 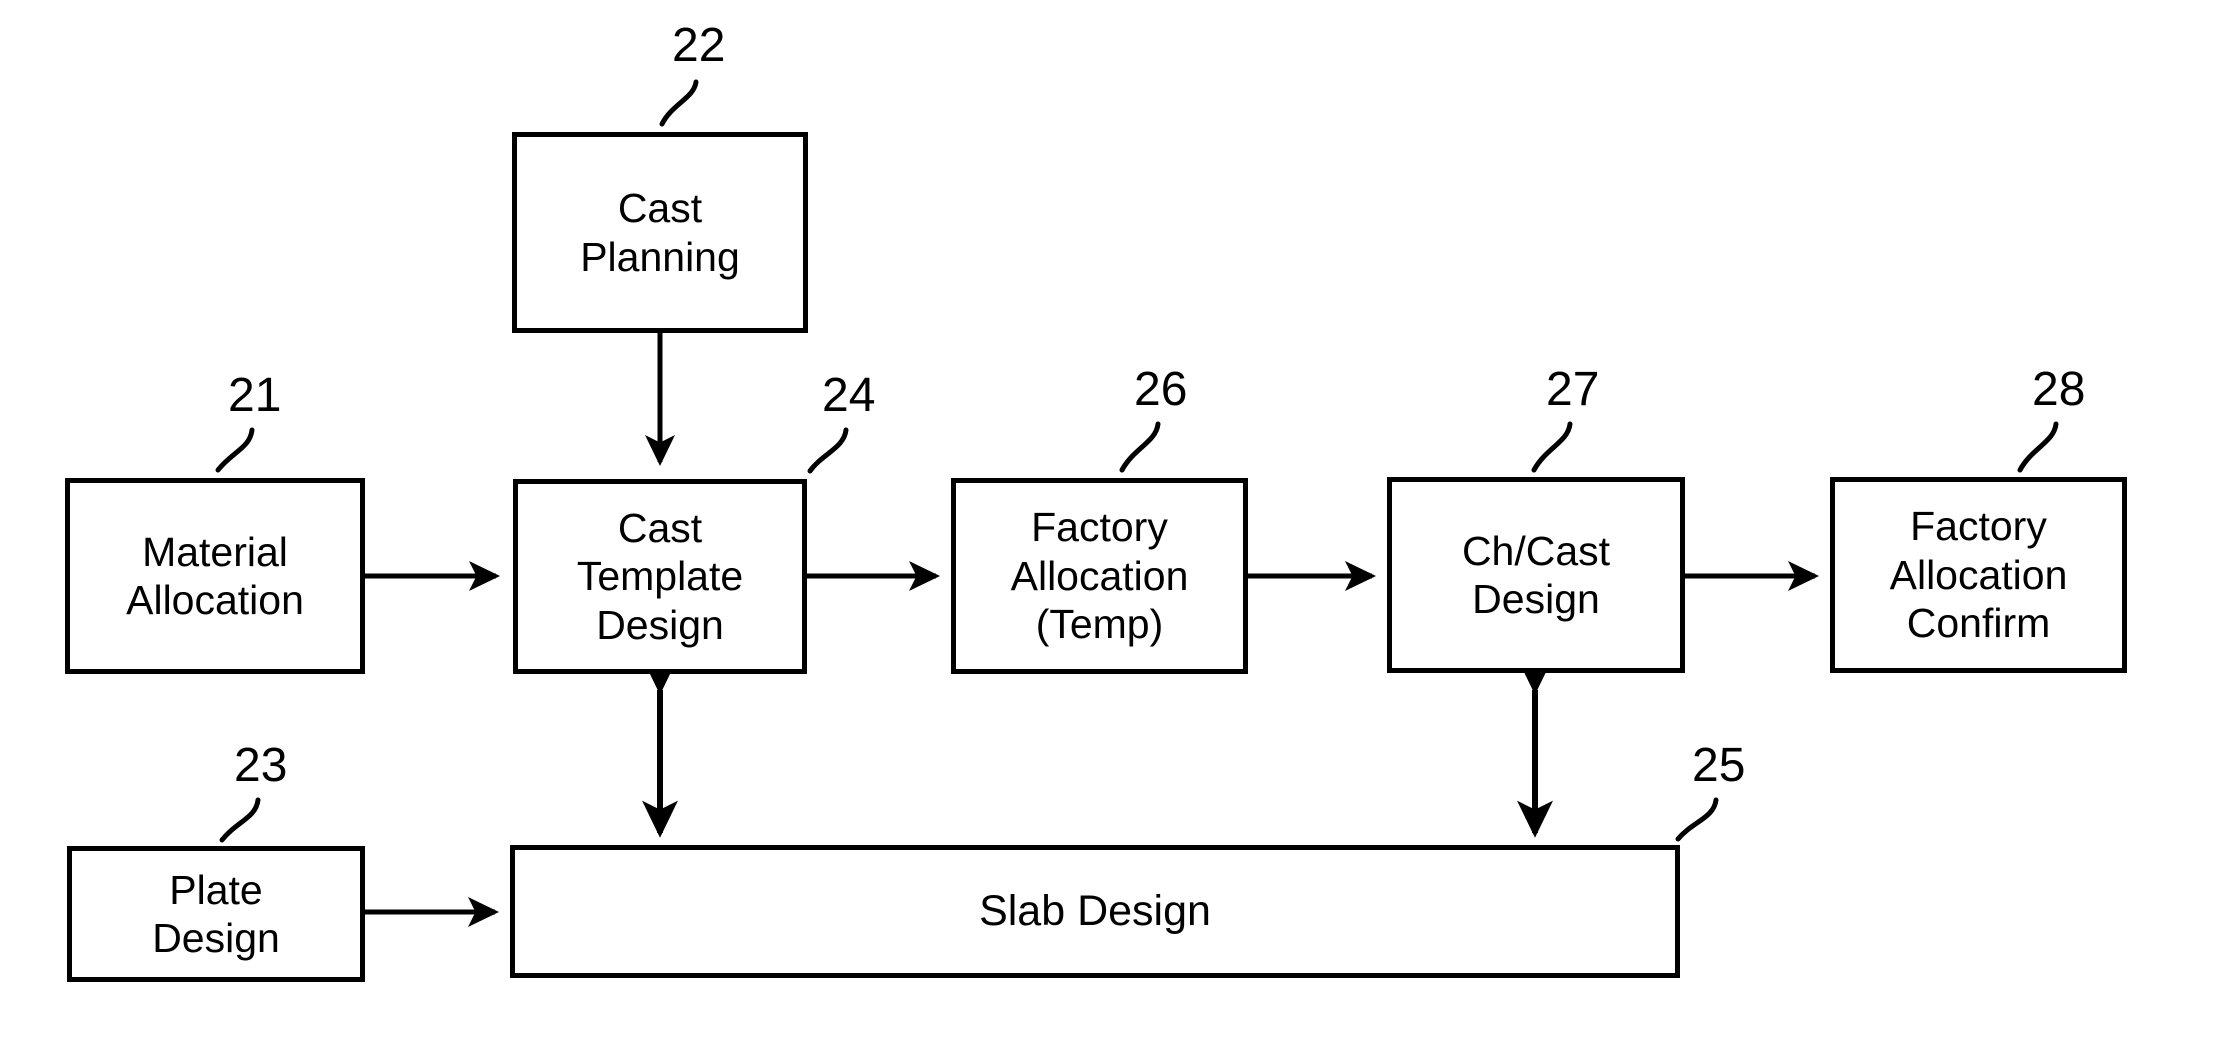 I want to click on node-ch-cast-design-label: Ch/Cast Design, so click(x=1536, y=574).